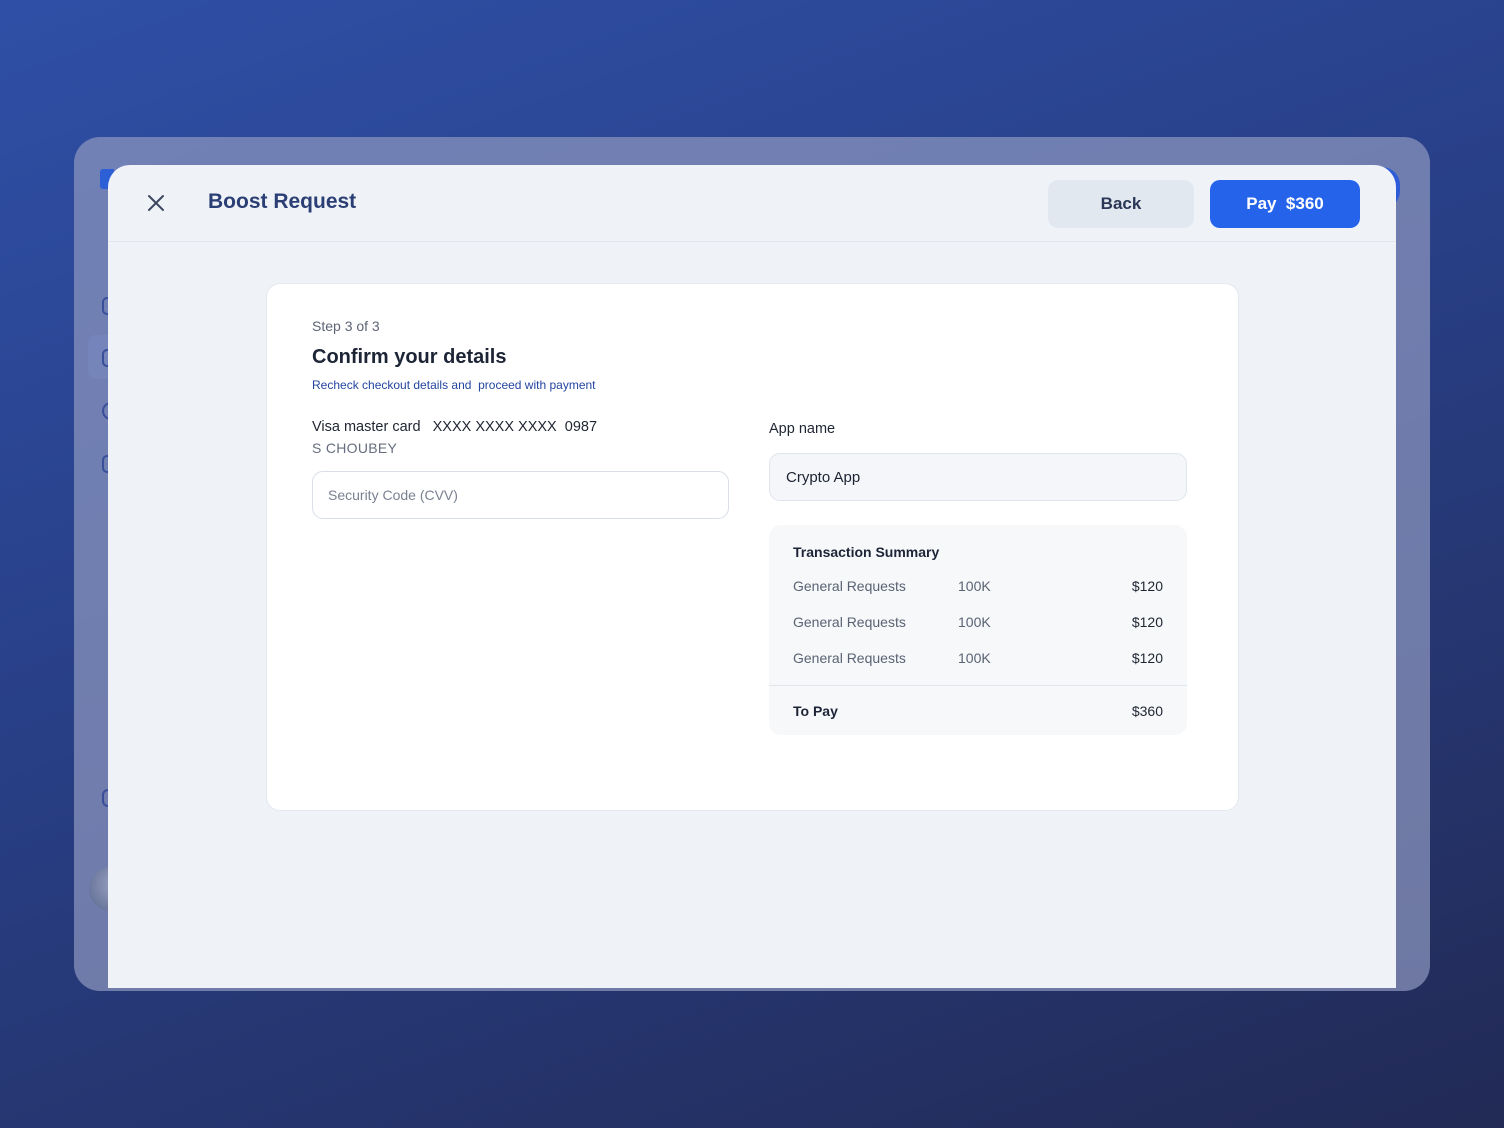  I want to click on page-title: Confirm your details, so click(409, 357).